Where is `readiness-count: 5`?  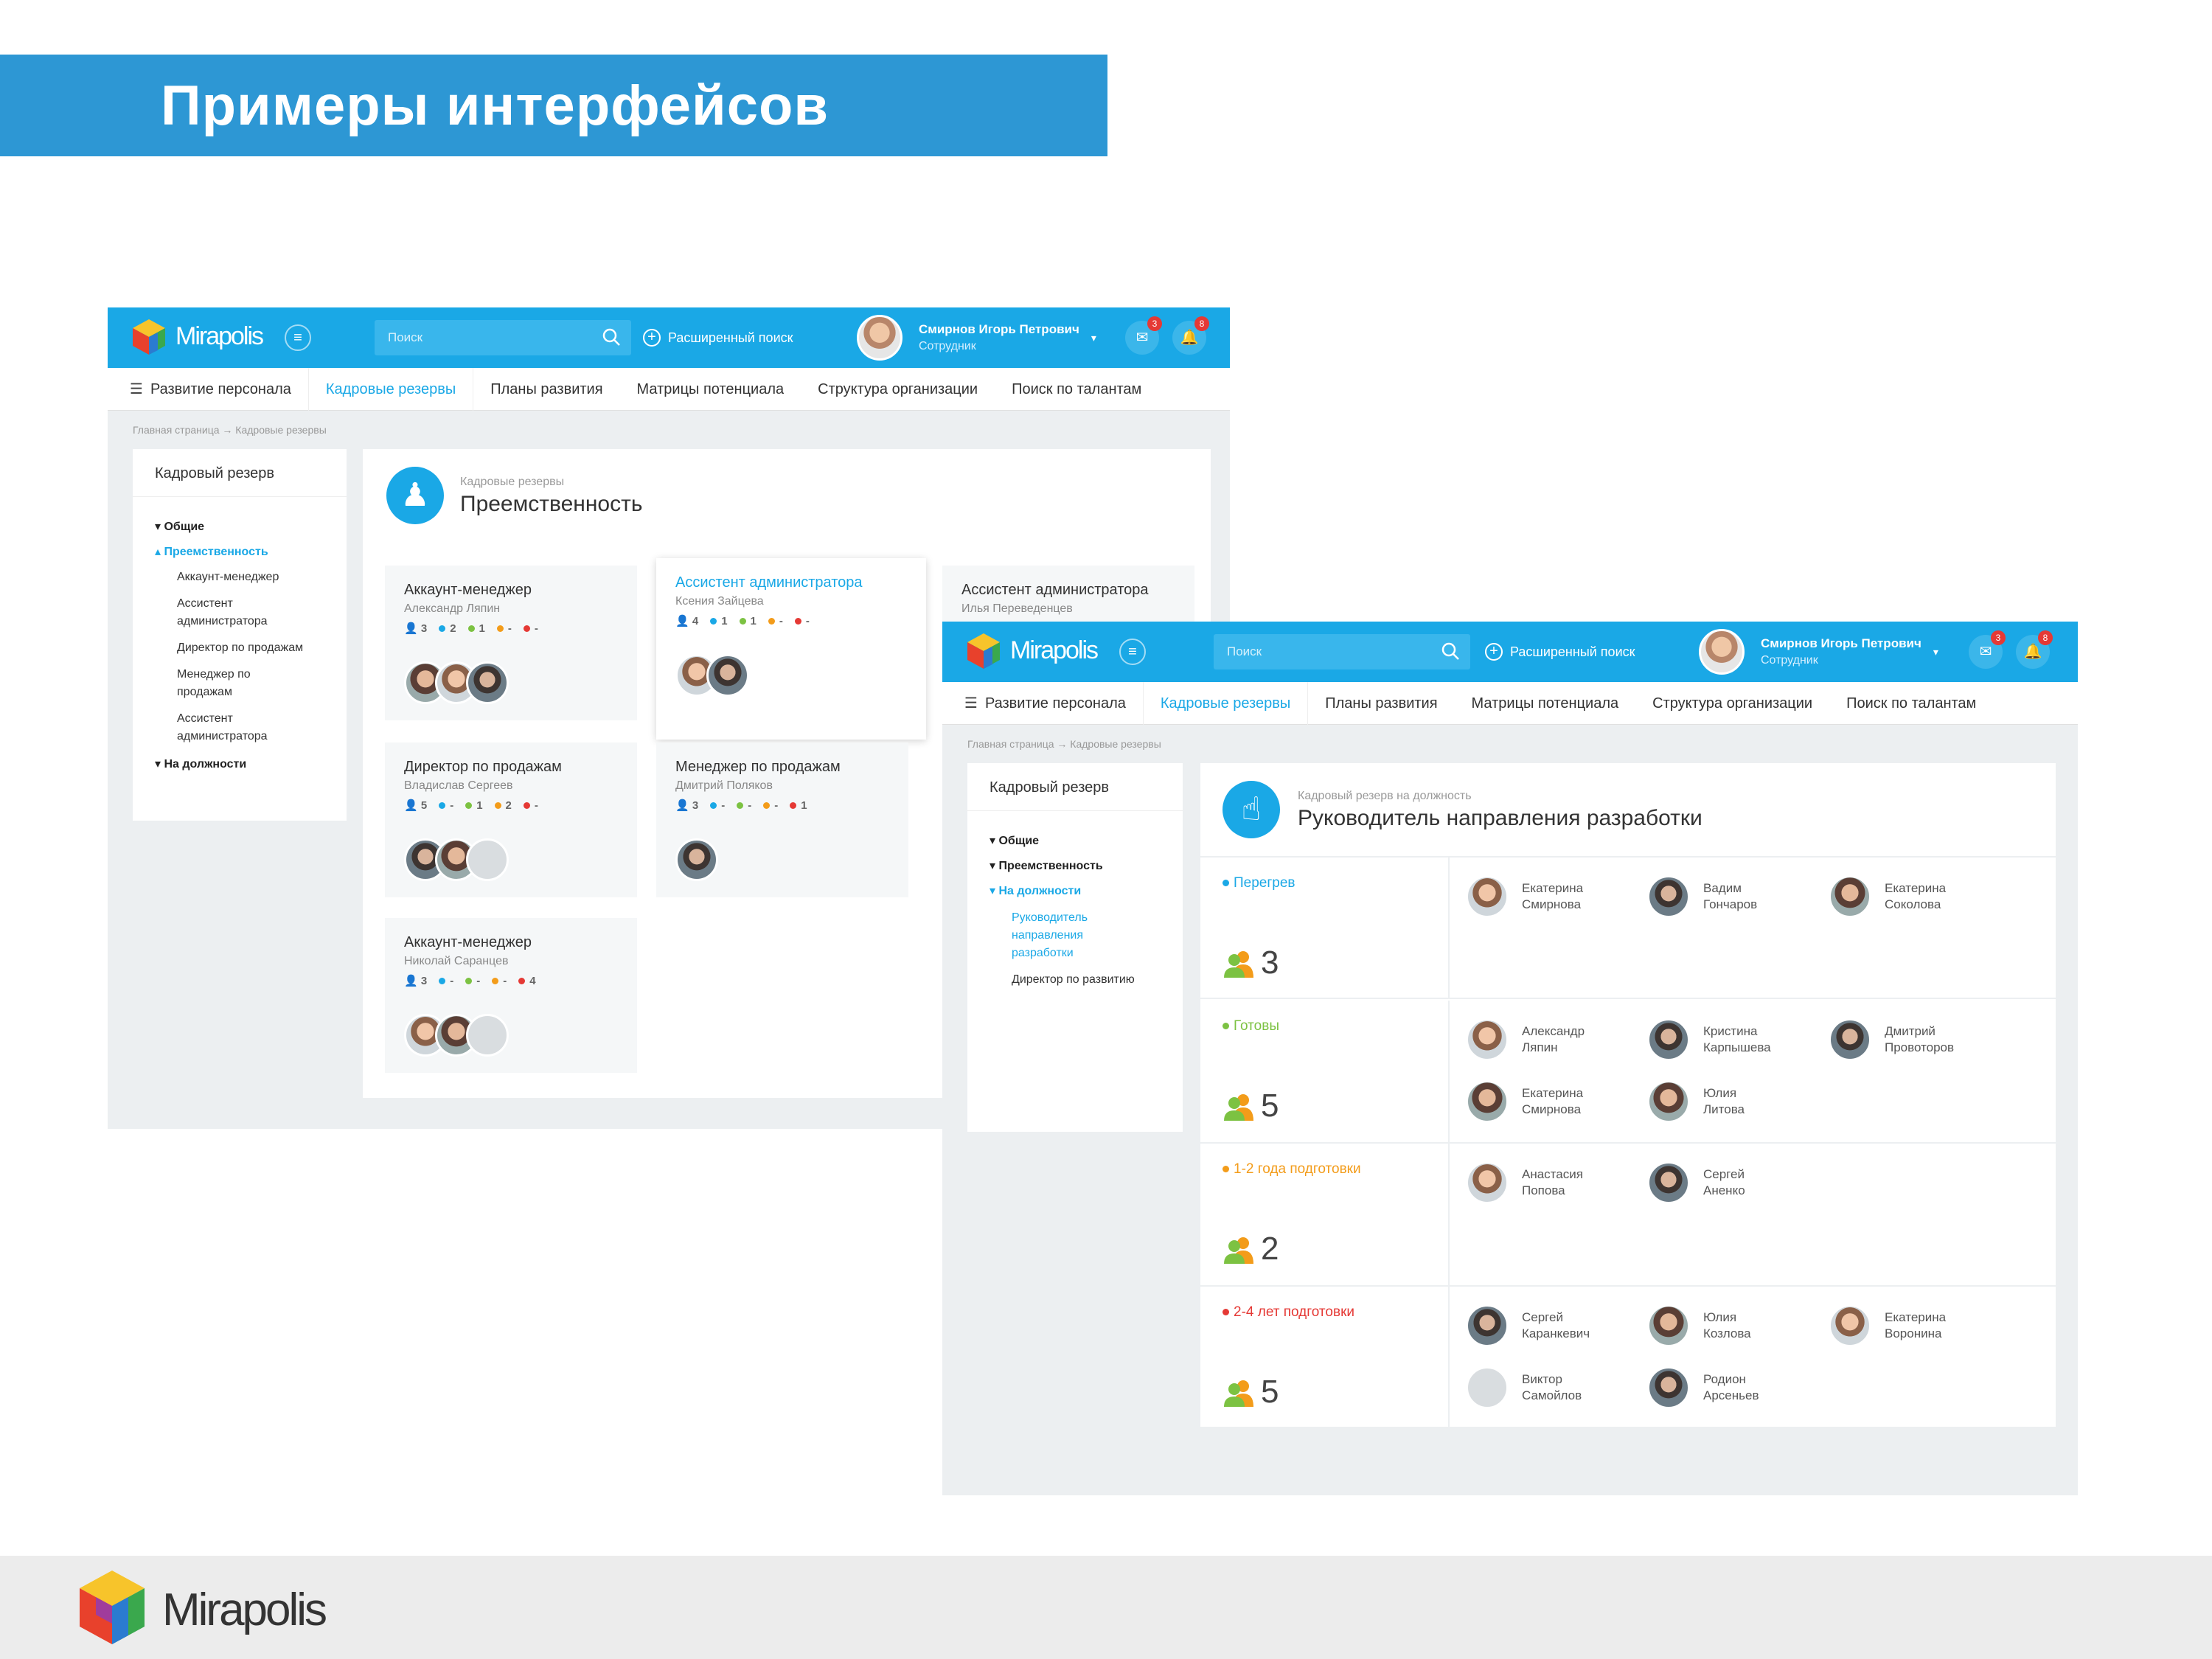 readiness-count: 5 is located at coordinates (1250, 1106).